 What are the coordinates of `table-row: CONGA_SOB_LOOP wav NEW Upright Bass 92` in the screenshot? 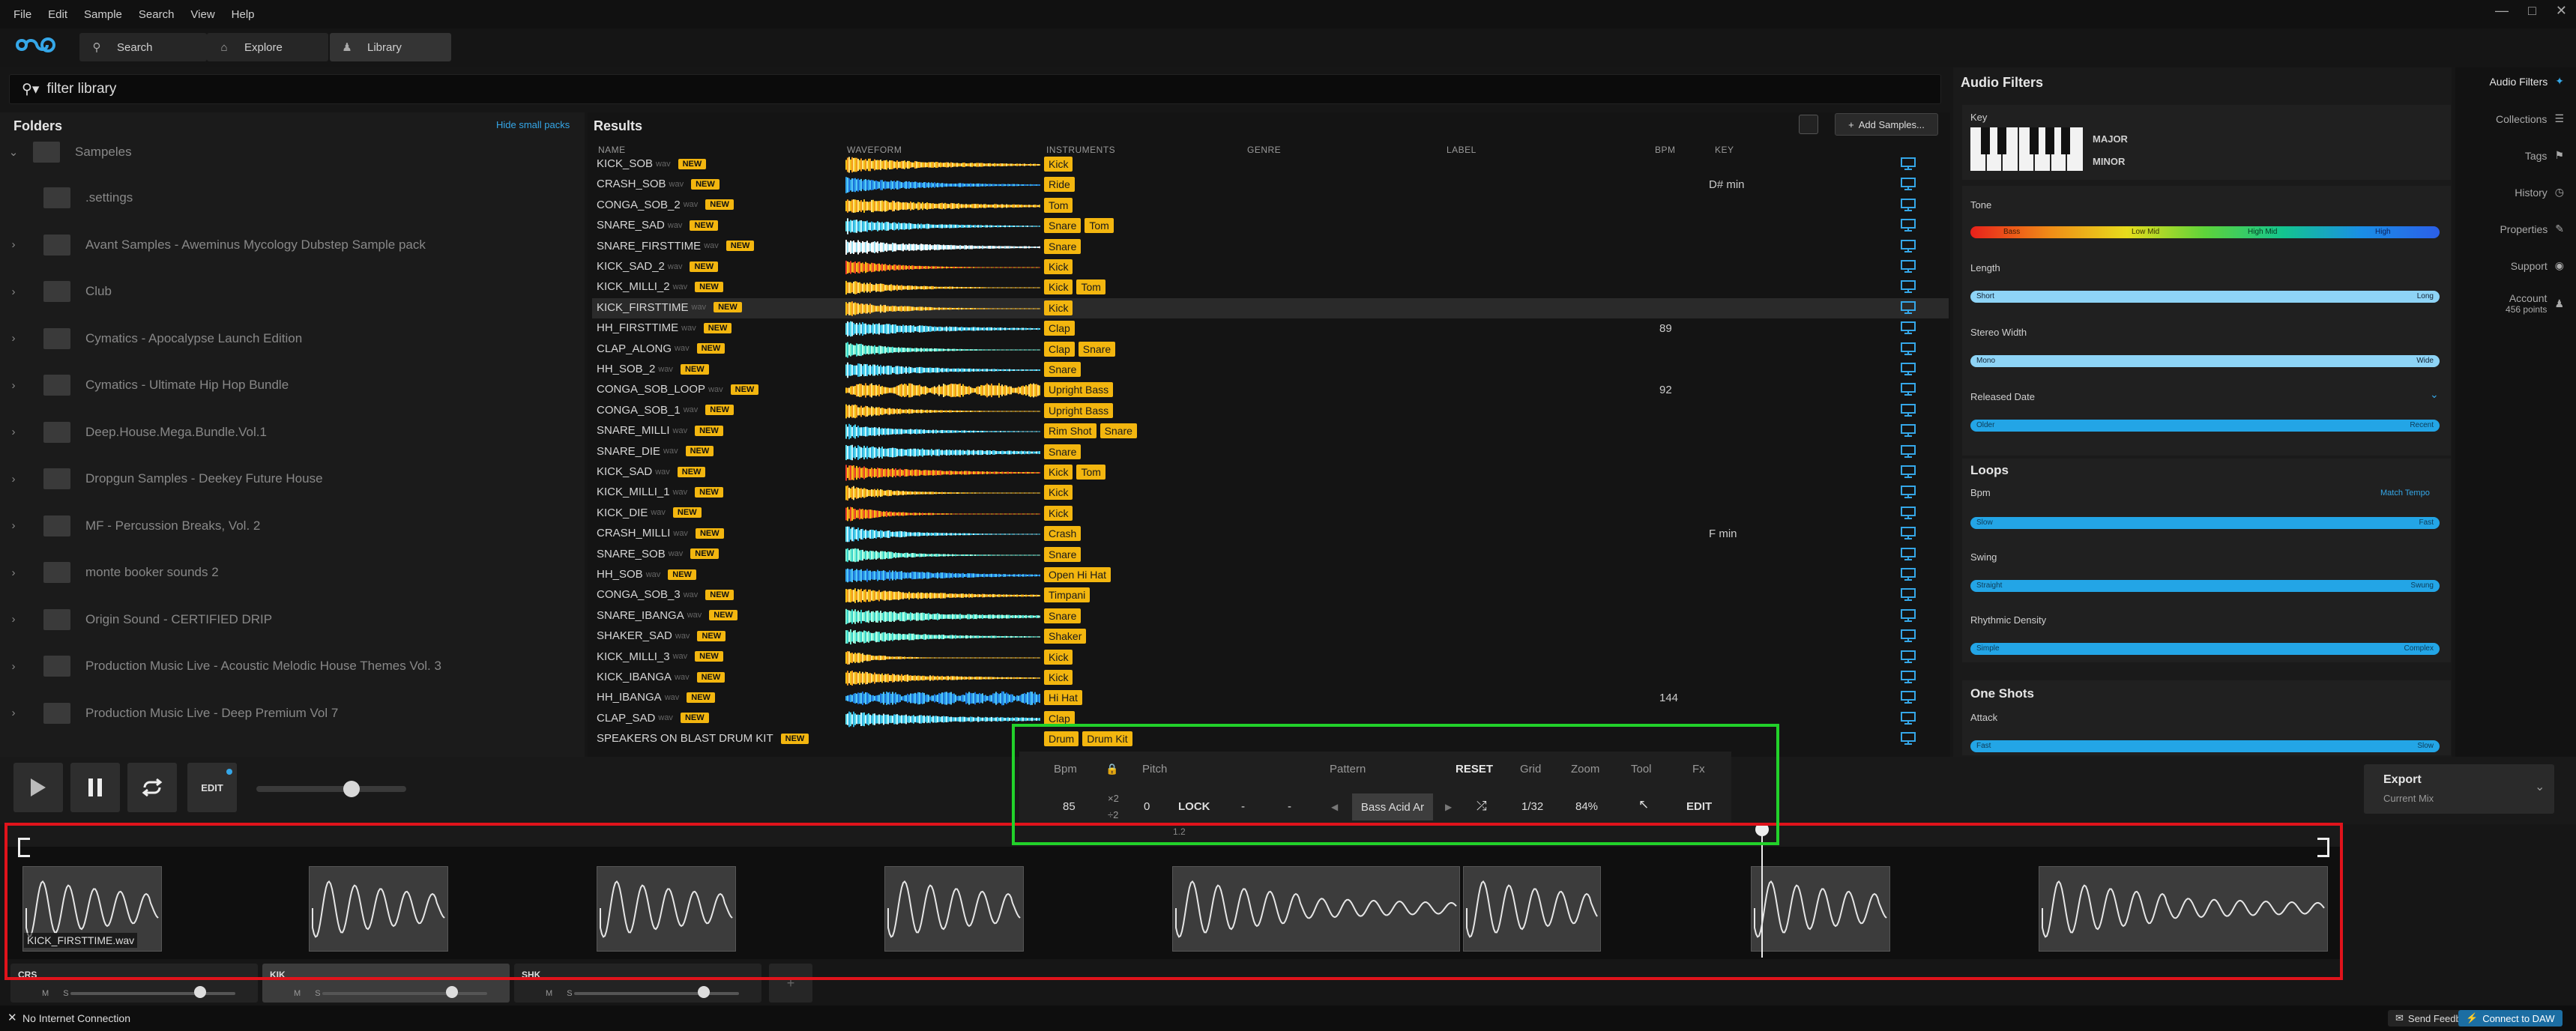 It's located at (1271, 390).